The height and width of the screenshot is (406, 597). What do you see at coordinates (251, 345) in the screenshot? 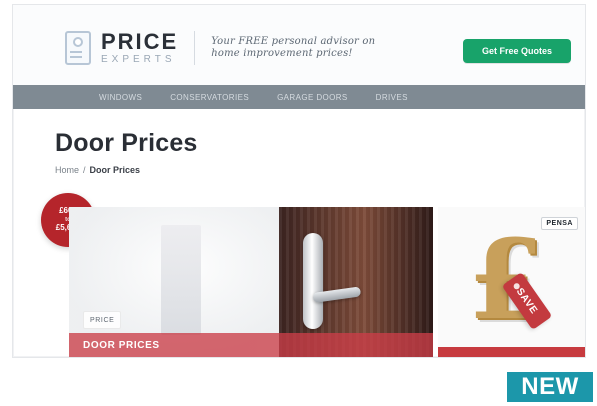
I see `door-prices-banner: DOOR PRICES` at bounding box center [251, 345].